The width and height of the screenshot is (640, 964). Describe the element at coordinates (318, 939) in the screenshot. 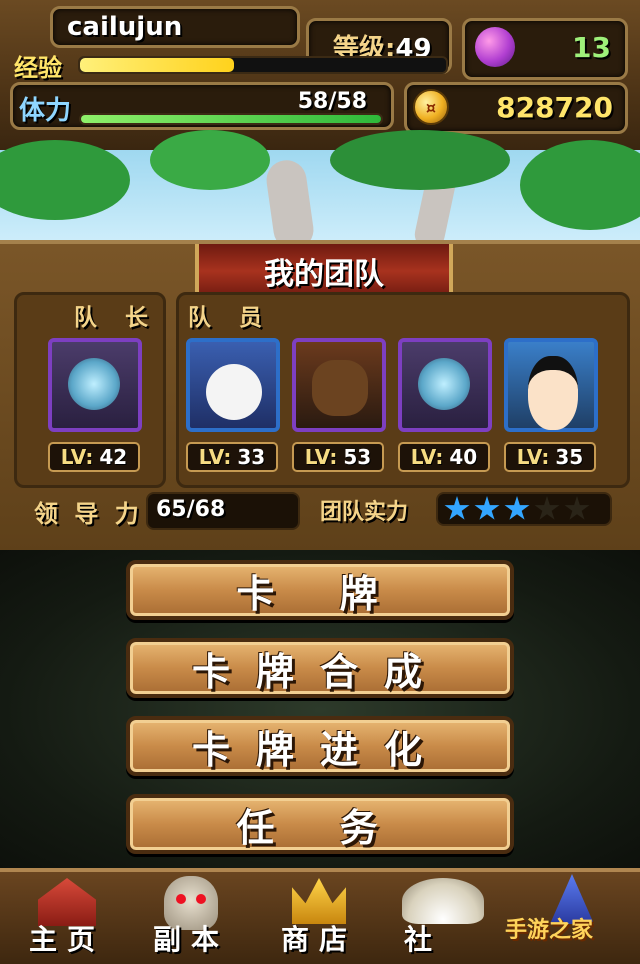

I see `nav-shop-label: 商店` at that location.